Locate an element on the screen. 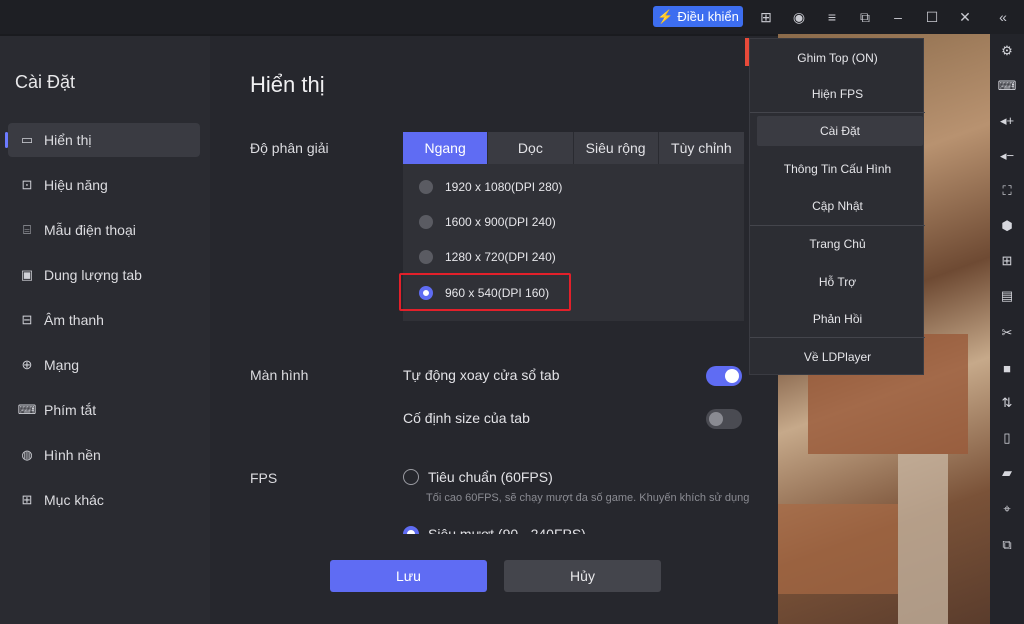 Image resolution: width=1024 pixels, height=624 pixels. nav-item-shortcuts: ⌨ Phím tắt is located at coordinates (104, 410).